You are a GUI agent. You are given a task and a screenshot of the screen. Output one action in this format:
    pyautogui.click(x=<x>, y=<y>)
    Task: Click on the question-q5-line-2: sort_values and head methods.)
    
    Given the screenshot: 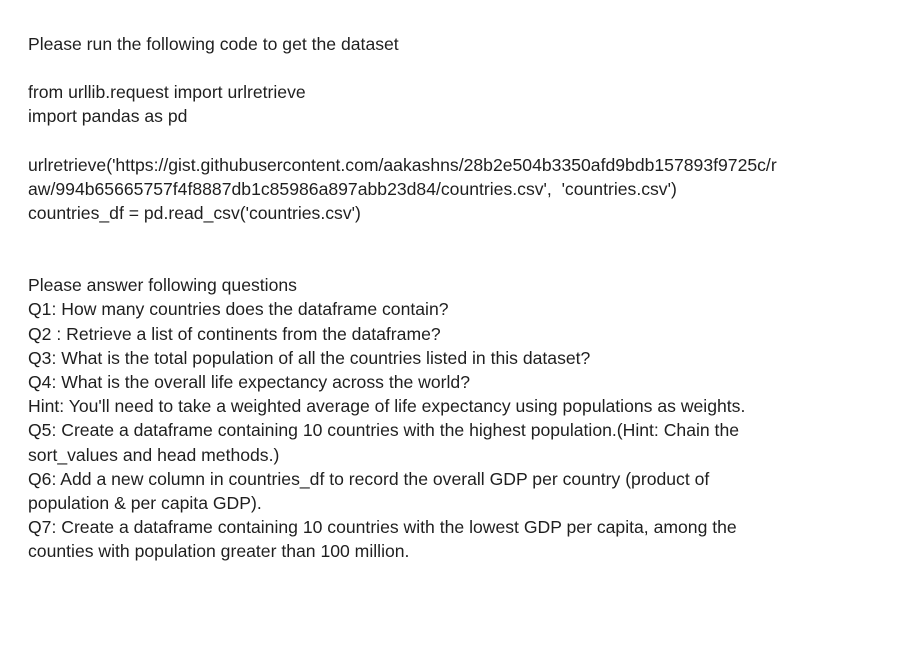 What is the action you would take?
    pyautogui.click(x=154, y=454)
    